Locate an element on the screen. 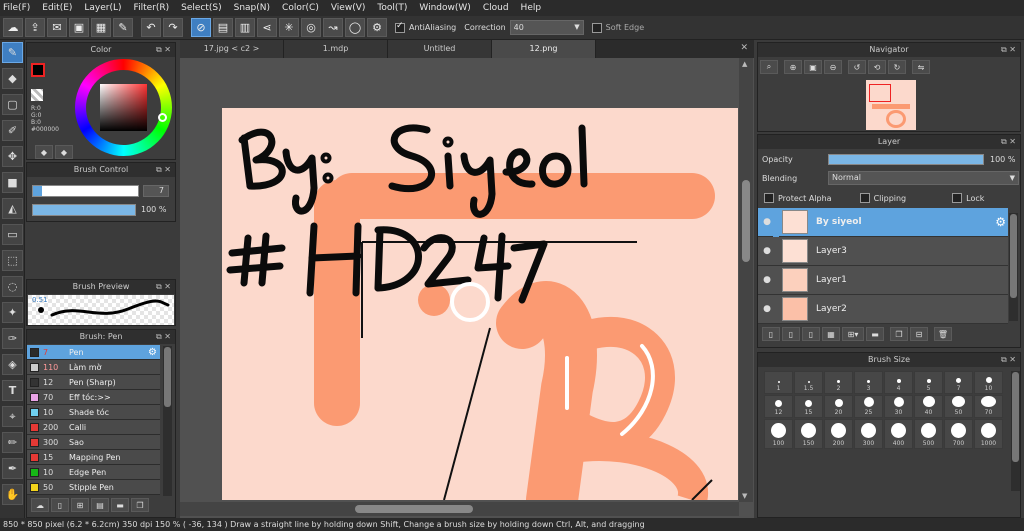 The height and width of the screenshot is (531, 1024). zoom-in-icon: ⊕ is located at coordinates (793, 67).